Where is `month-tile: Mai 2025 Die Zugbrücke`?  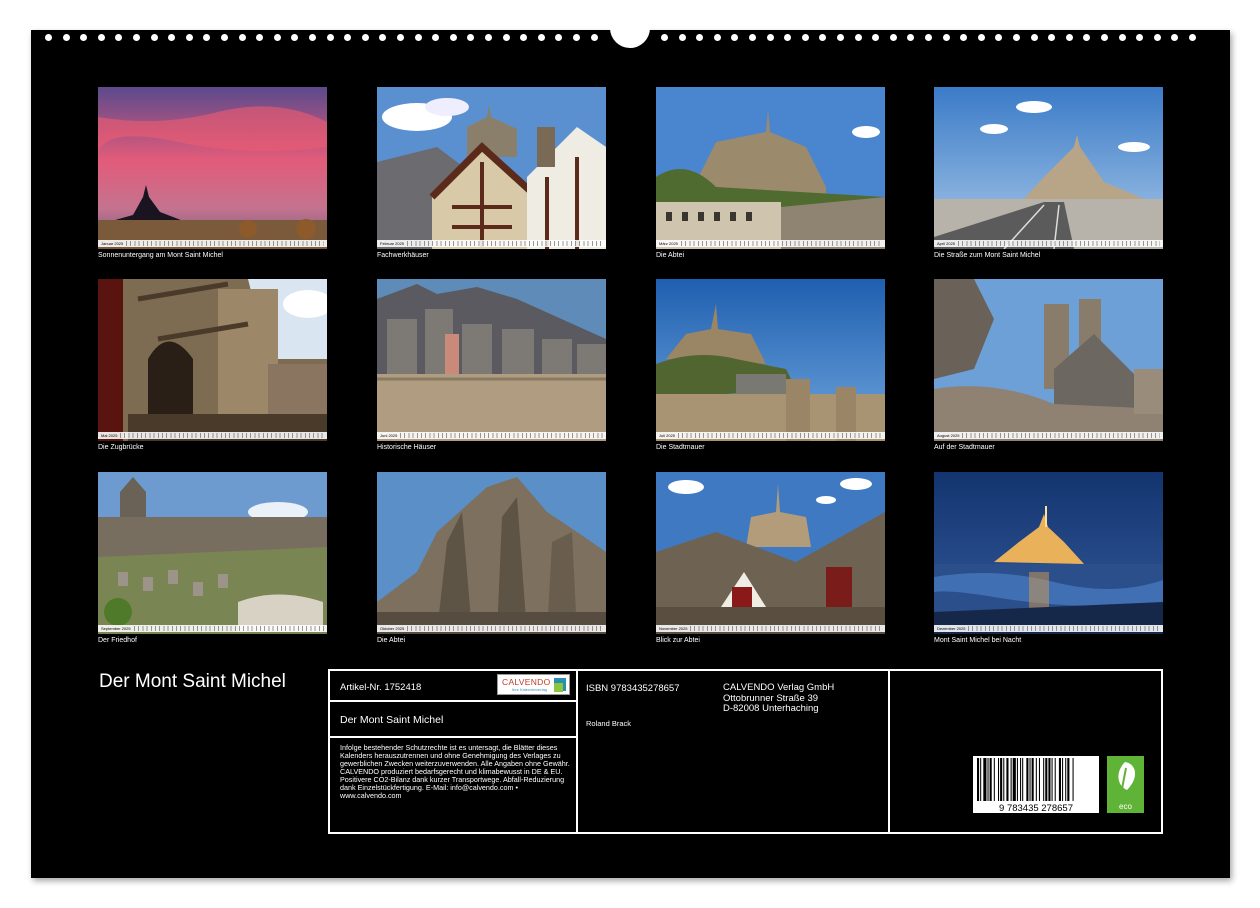 month-tile: Mai 2025 Die Zugbrücke is located at coordinates (212, 365).